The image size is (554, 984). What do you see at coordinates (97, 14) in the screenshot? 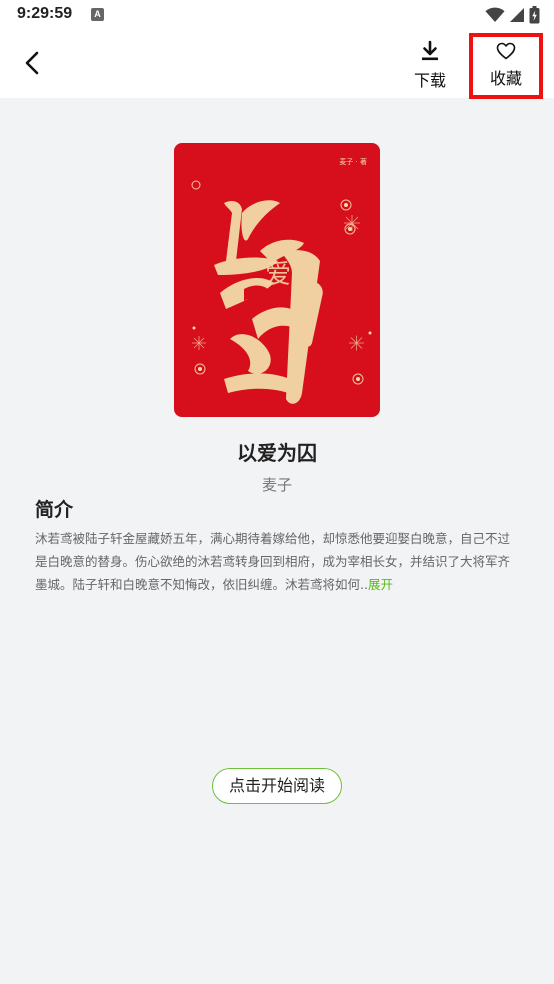
I see `app-notification-icon: A` at bounding box center [97, 14].